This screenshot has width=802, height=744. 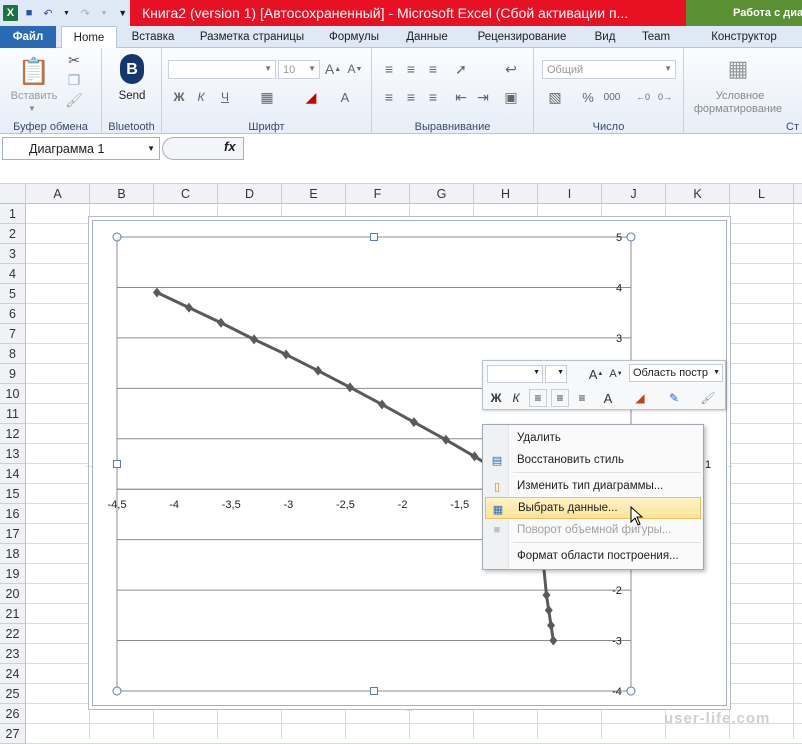 I want to click on mini-align-center-icon: ≡, so click(x=560, y=398).